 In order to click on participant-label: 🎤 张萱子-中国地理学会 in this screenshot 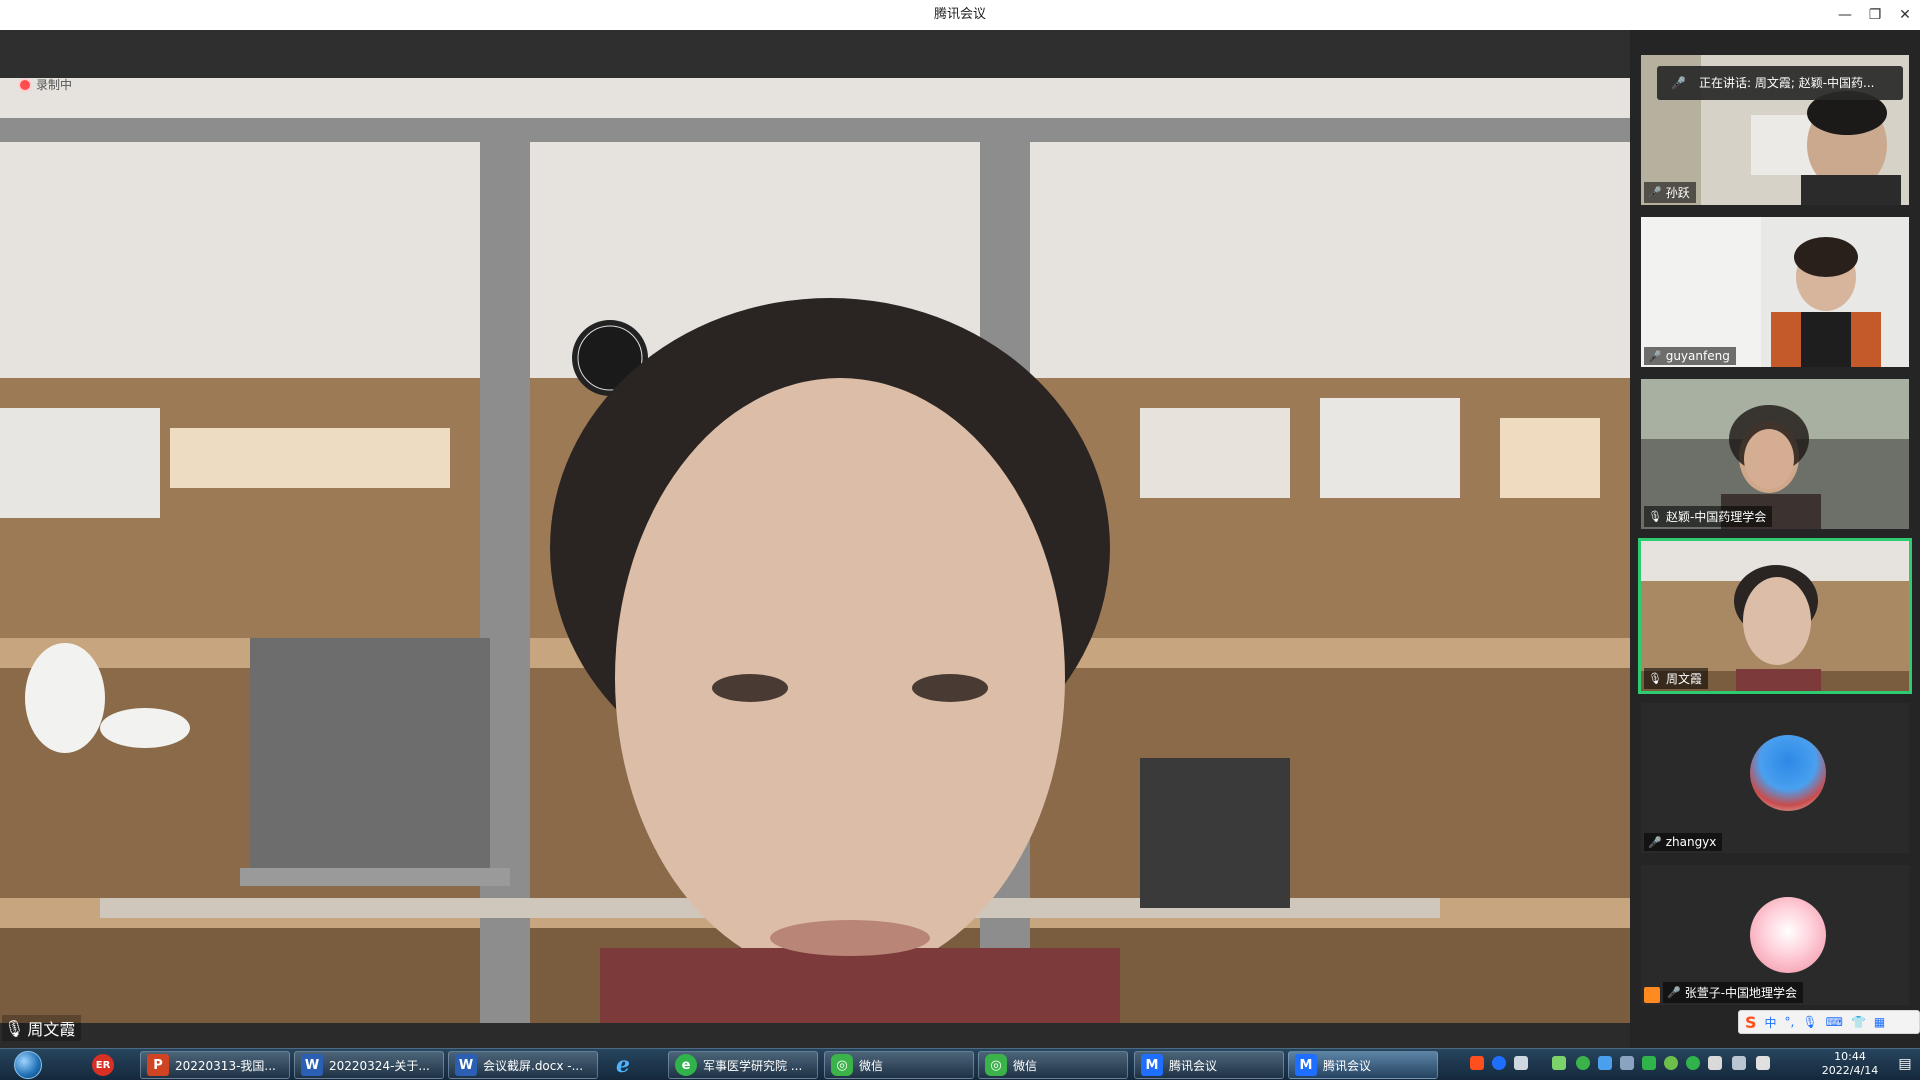, I will do `click(1733, 992)`.